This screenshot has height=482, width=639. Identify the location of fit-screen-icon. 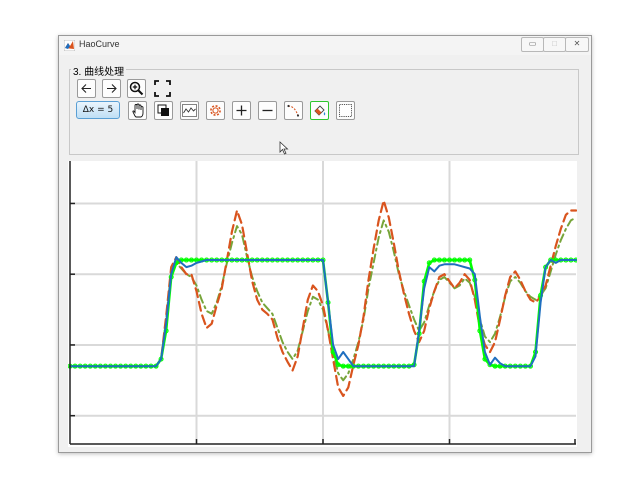
(162, 88).